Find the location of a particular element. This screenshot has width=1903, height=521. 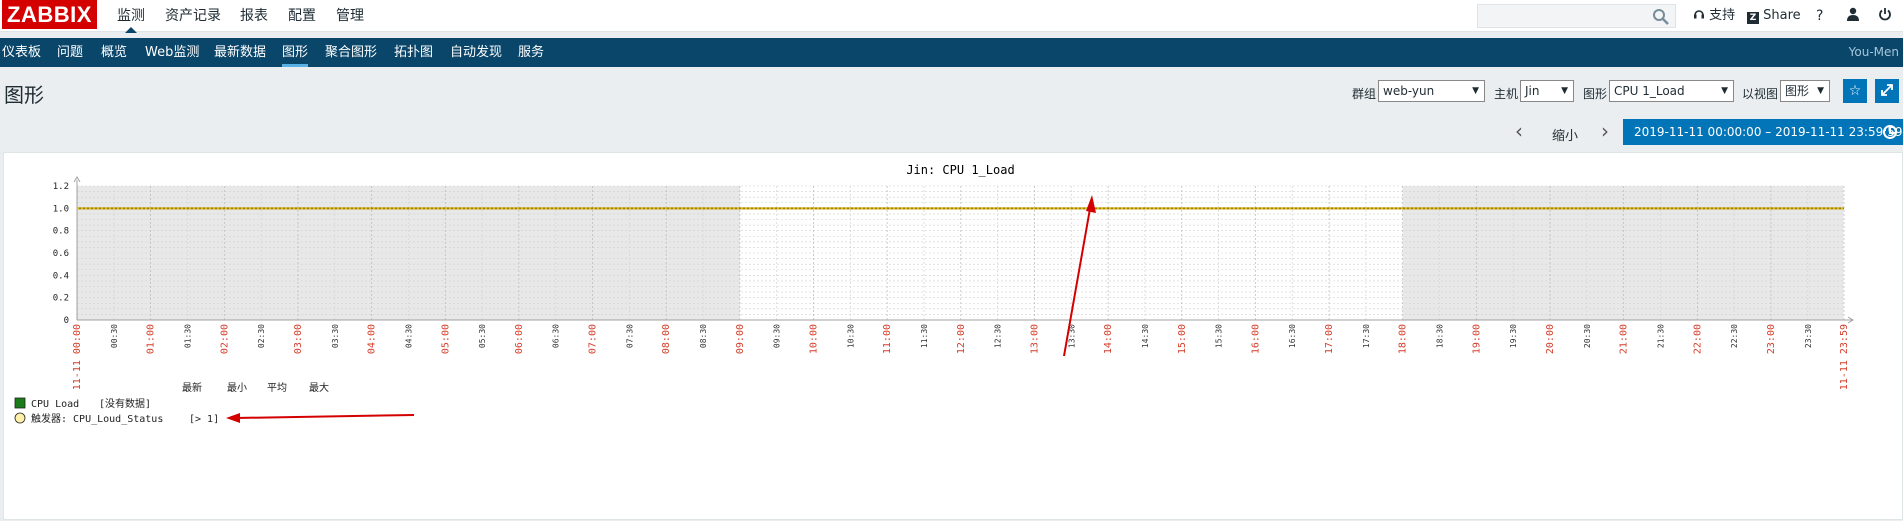

legend-trigger-label: 触发器: CPU_Loud_Status is located at coordinates (97, 418).